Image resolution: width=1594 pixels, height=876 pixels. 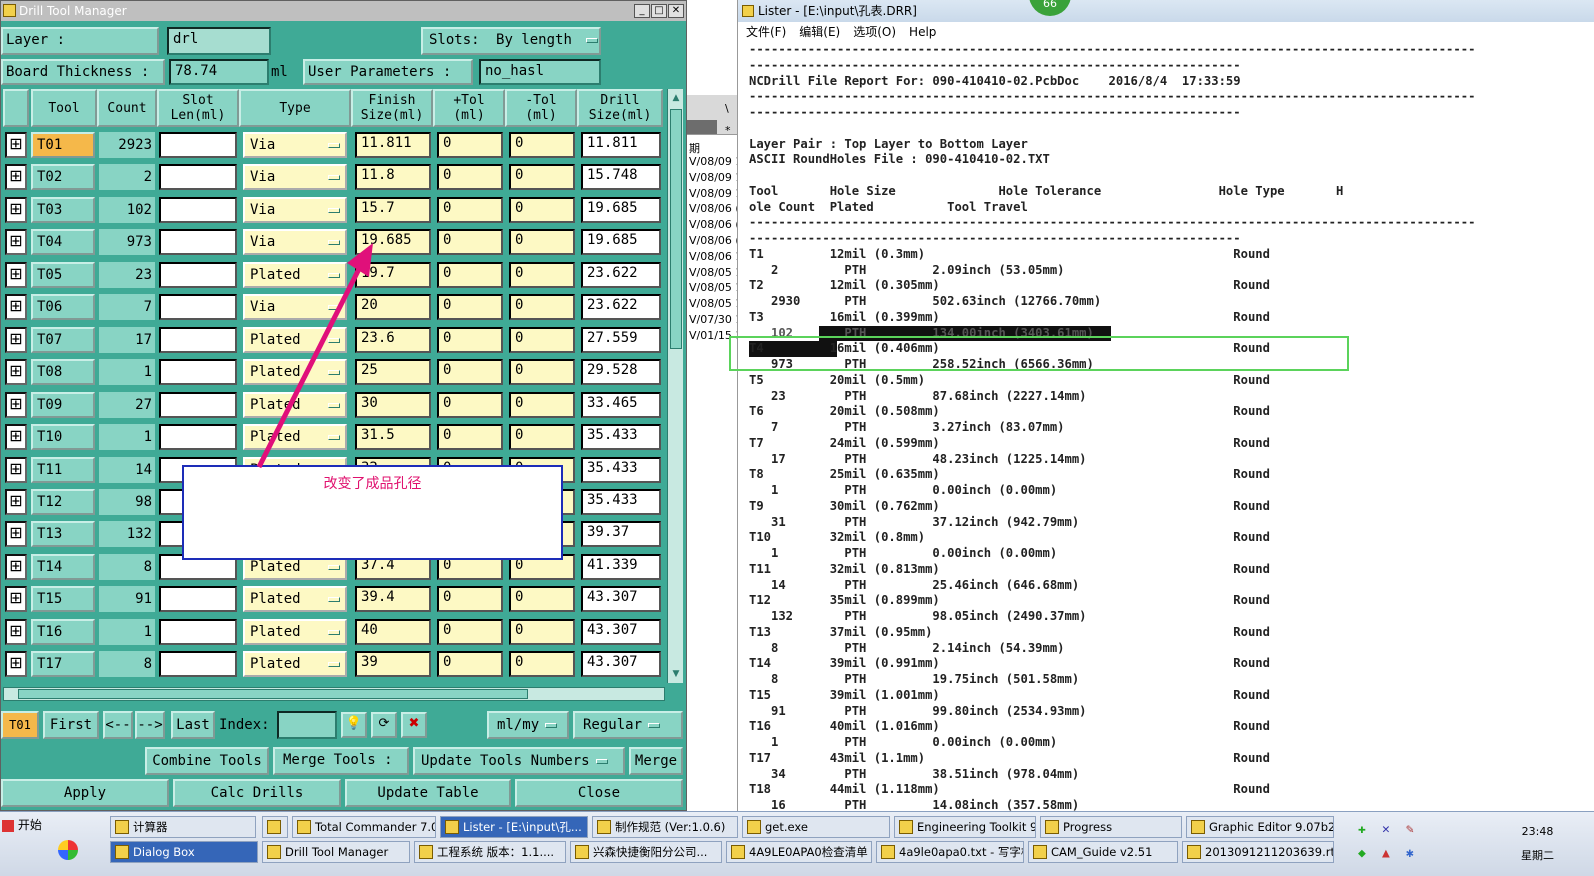 I want to click on finish-size-input: 31.5, so click(x=393, y=437).